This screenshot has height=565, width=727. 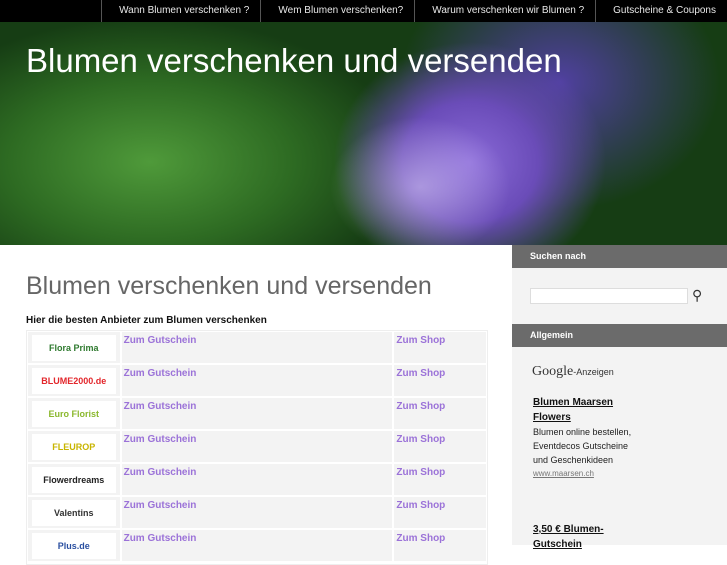 I want to click on page-title: Blumen verschenken und versenden, so click(x=229, y=286).